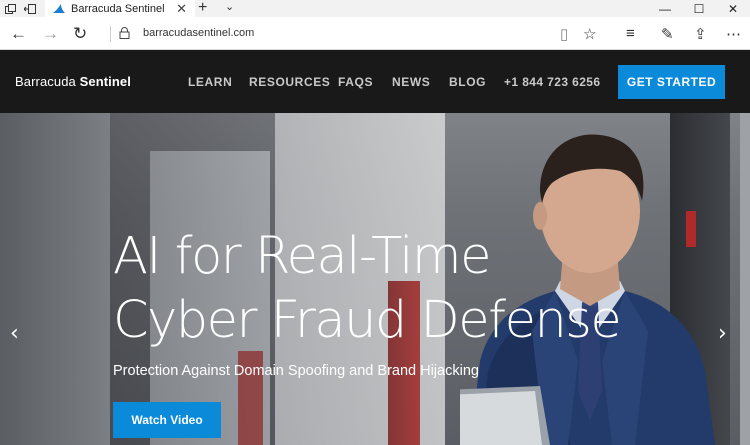  Describe the element at coordinates (665, 8) in the screenshot. I see `minimize-button: —` at that location.